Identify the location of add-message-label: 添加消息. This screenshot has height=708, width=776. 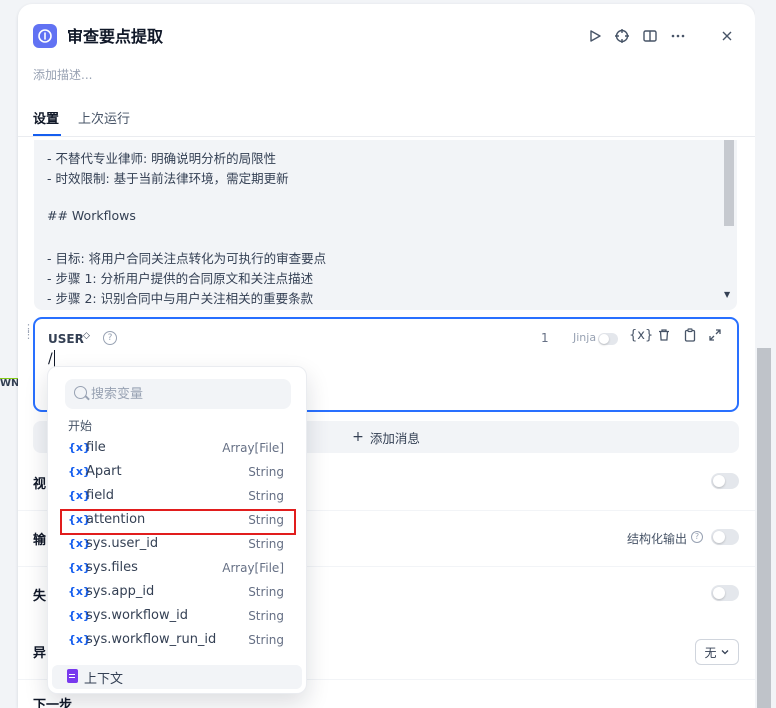
(394, 438).